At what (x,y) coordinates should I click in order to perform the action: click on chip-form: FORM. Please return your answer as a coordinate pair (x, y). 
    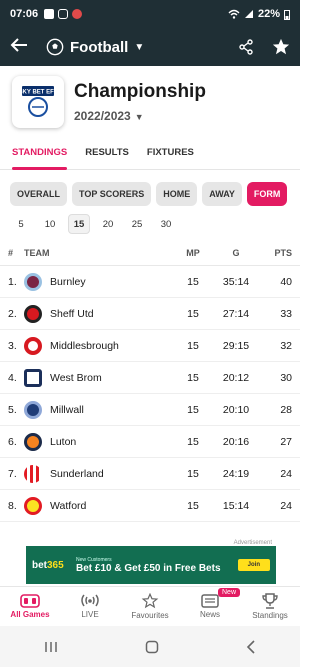
    Looking at the image, I should click on (267, 194).